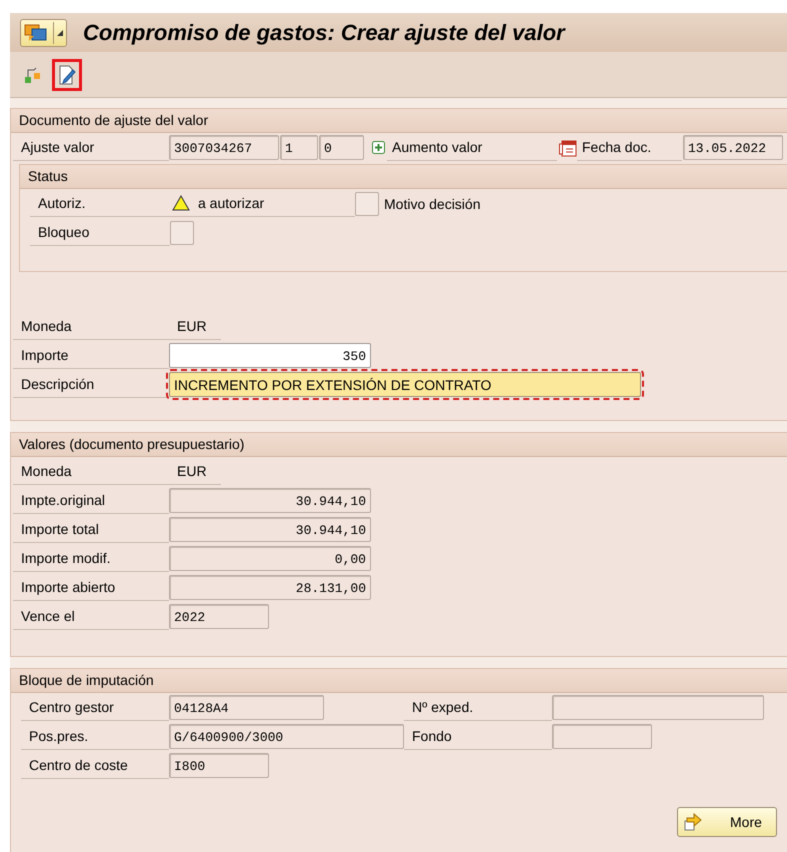  I want to click on edit-button, so click(67, 74).